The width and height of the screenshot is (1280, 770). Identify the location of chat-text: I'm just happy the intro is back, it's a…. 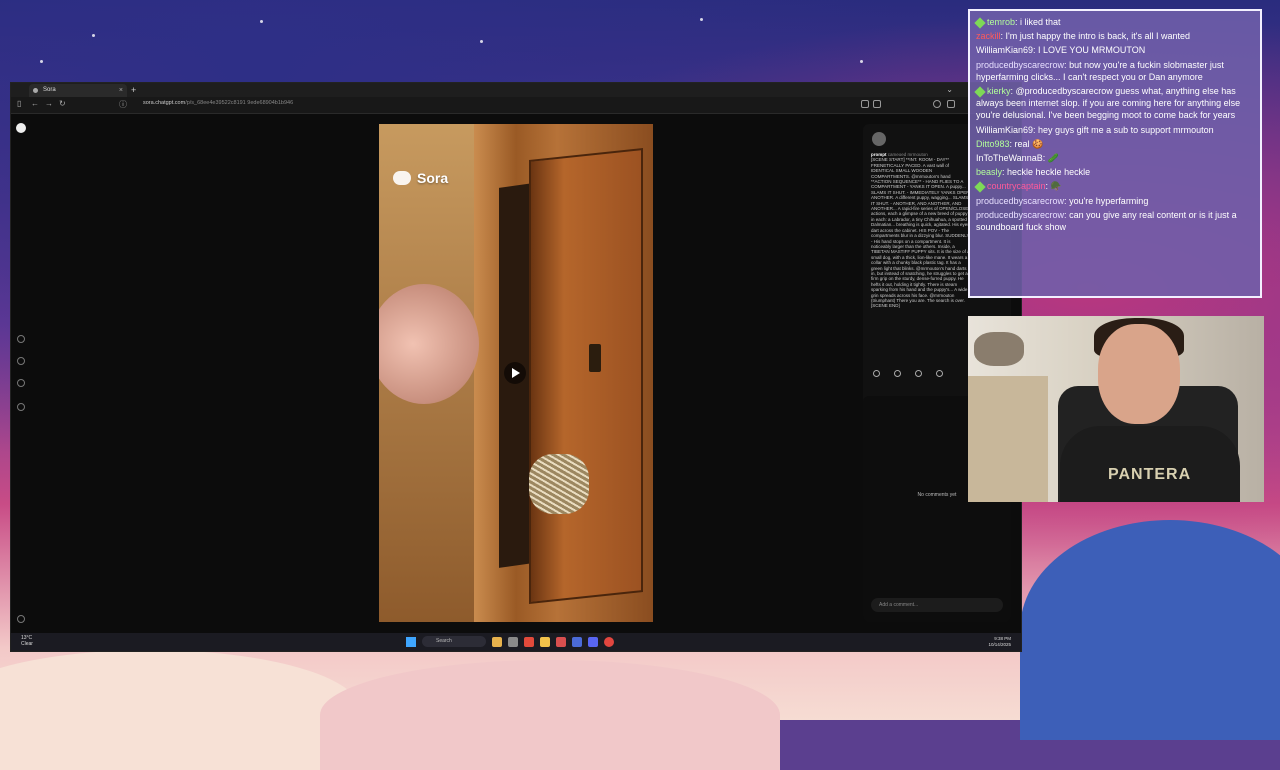
(1098, 36).